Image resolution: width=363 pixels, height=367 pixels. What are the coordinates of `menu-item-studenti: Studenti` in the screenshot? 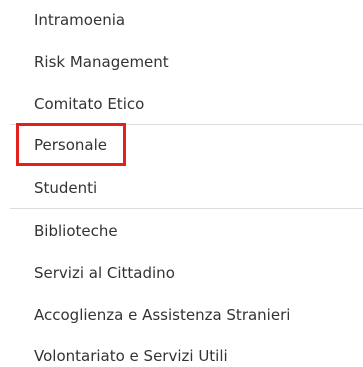 It's located at (65, 188).